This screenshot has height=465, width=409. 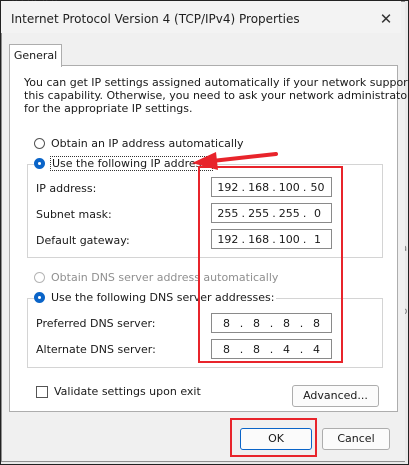 What do you see at coordinates (108, 108) in the screenshot?
I see `intro-line: for the appropriate IP settings.` at bounding box center [108, 108].